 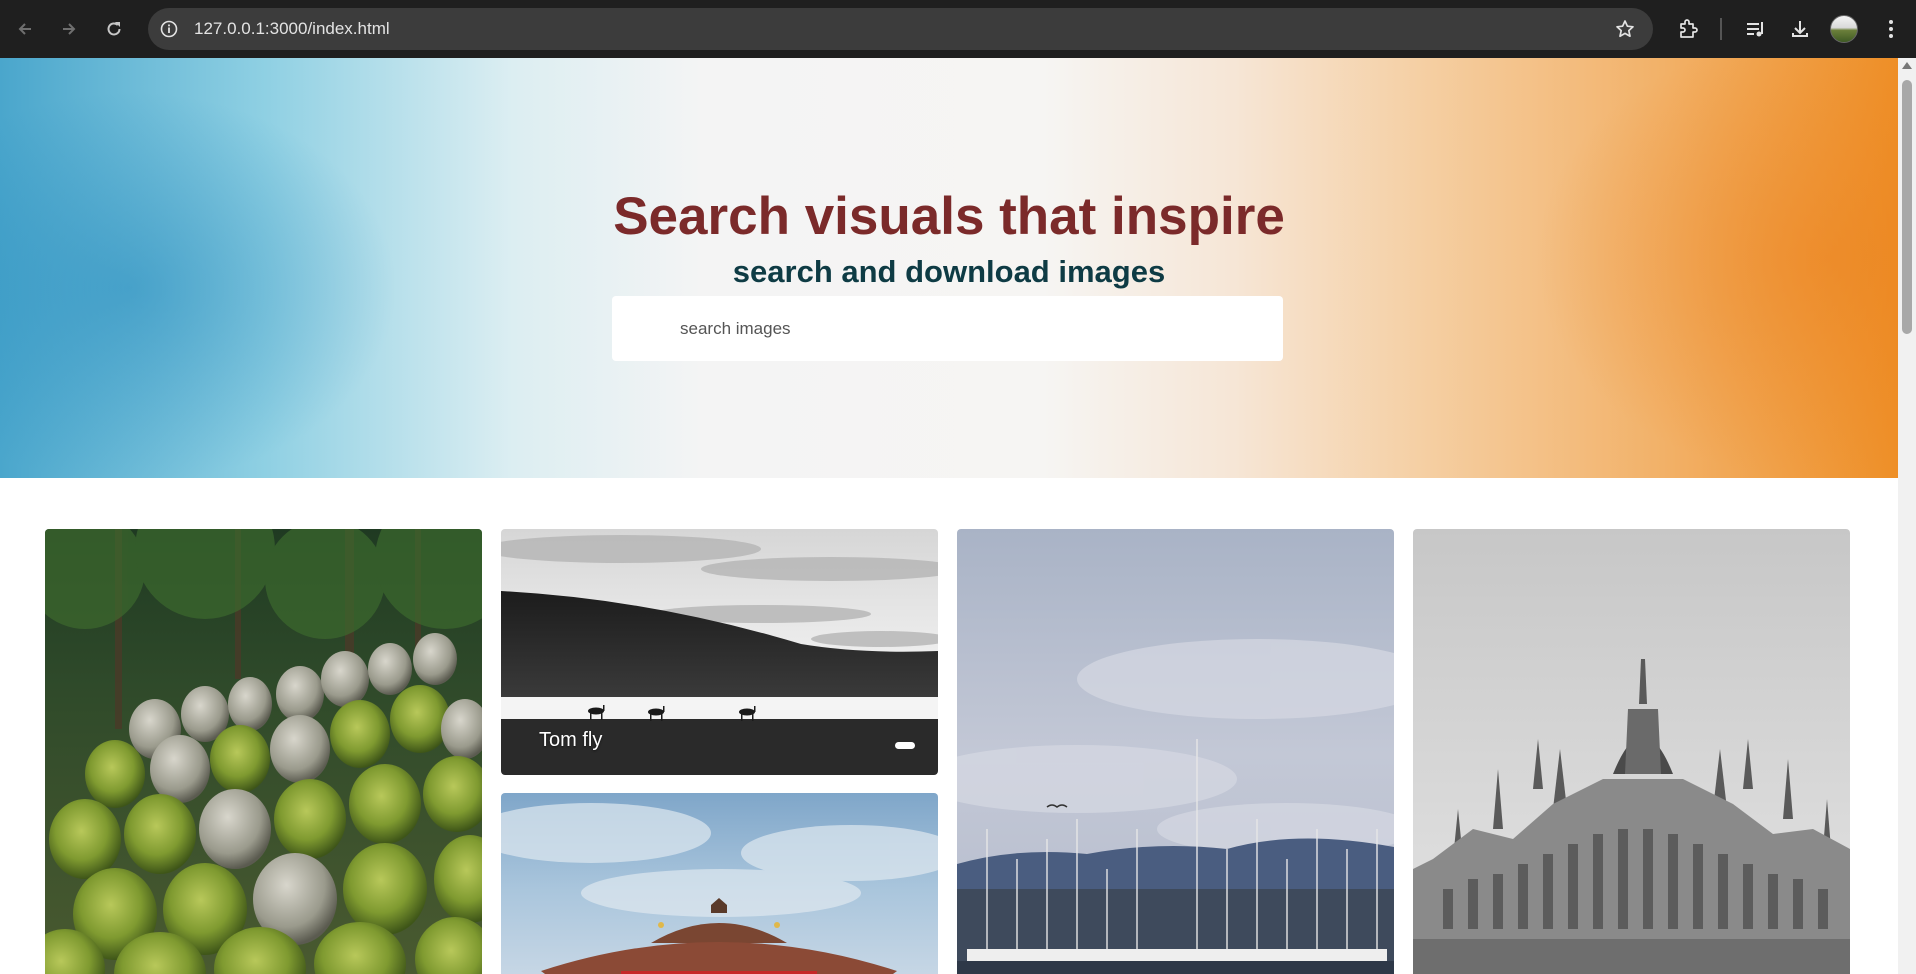 What do you see at coordinates (114, 29) in the screenshot?
I see `reload-icon` at bounding box center [114, 29].